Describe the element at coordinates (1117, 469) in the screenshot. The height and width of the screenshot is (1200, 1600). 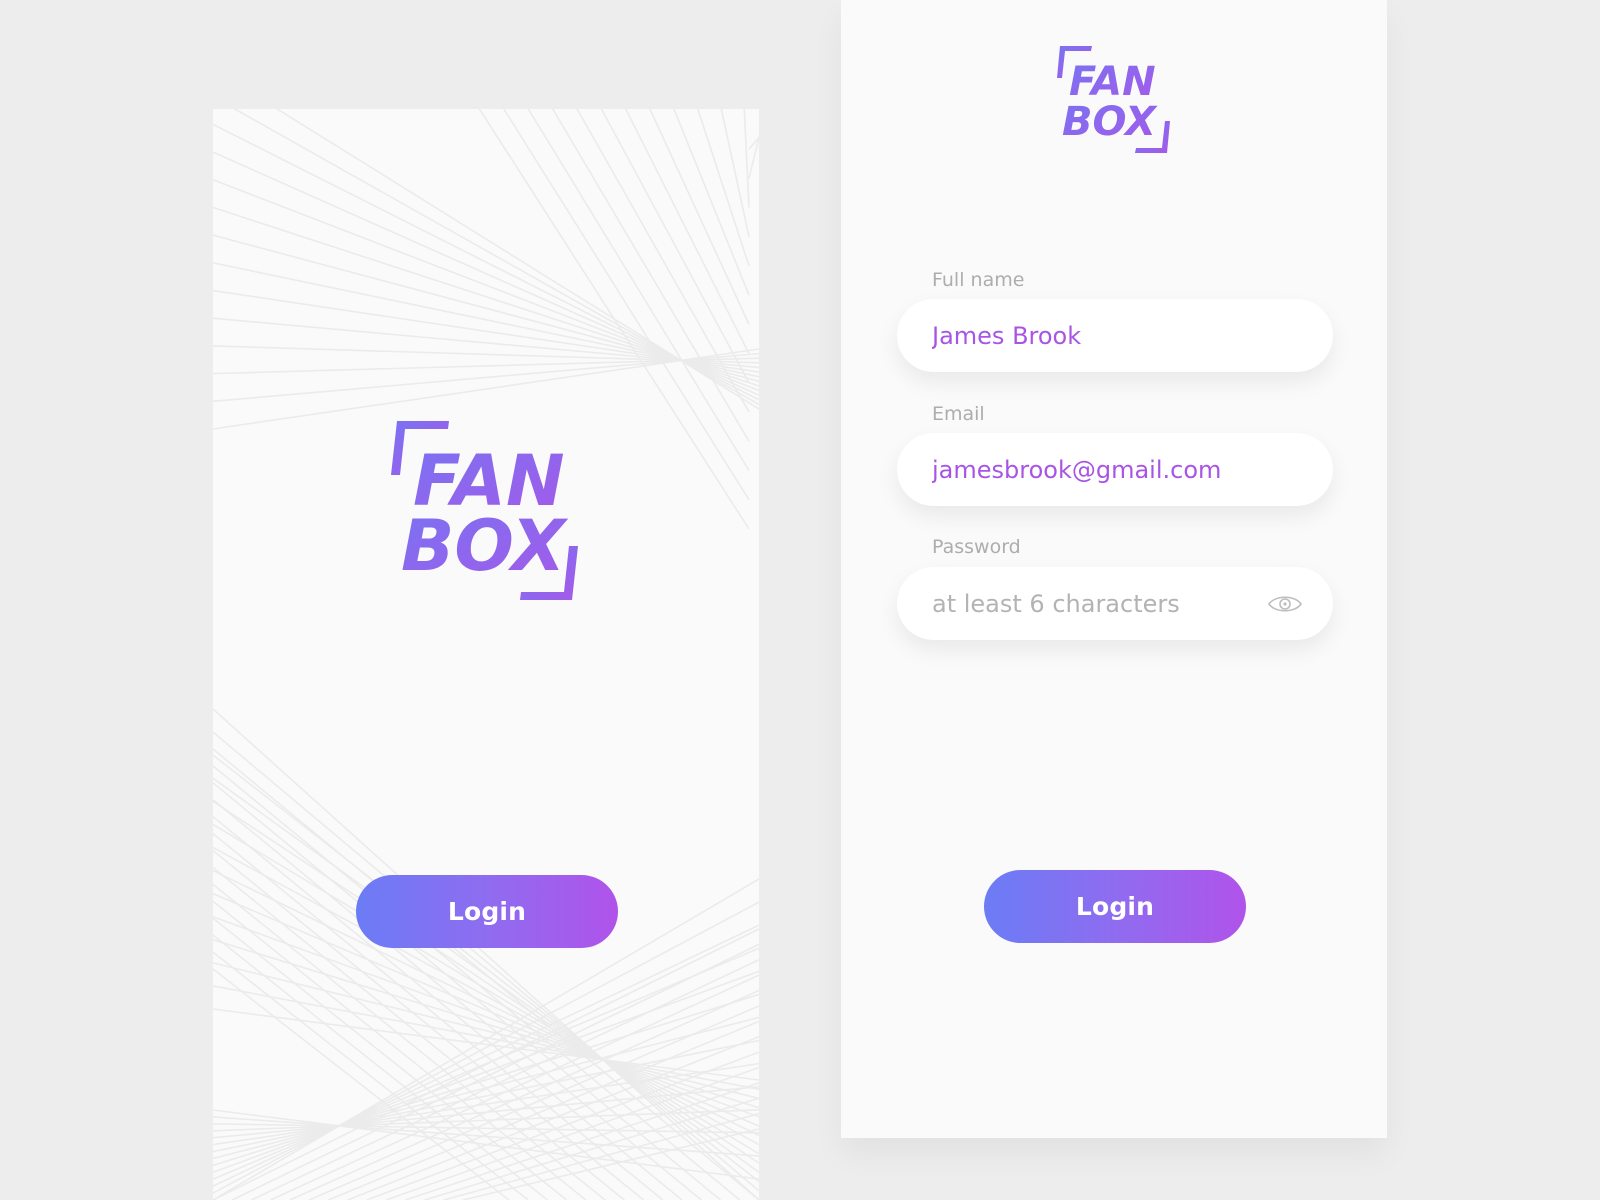
I see `email-input` at that location.